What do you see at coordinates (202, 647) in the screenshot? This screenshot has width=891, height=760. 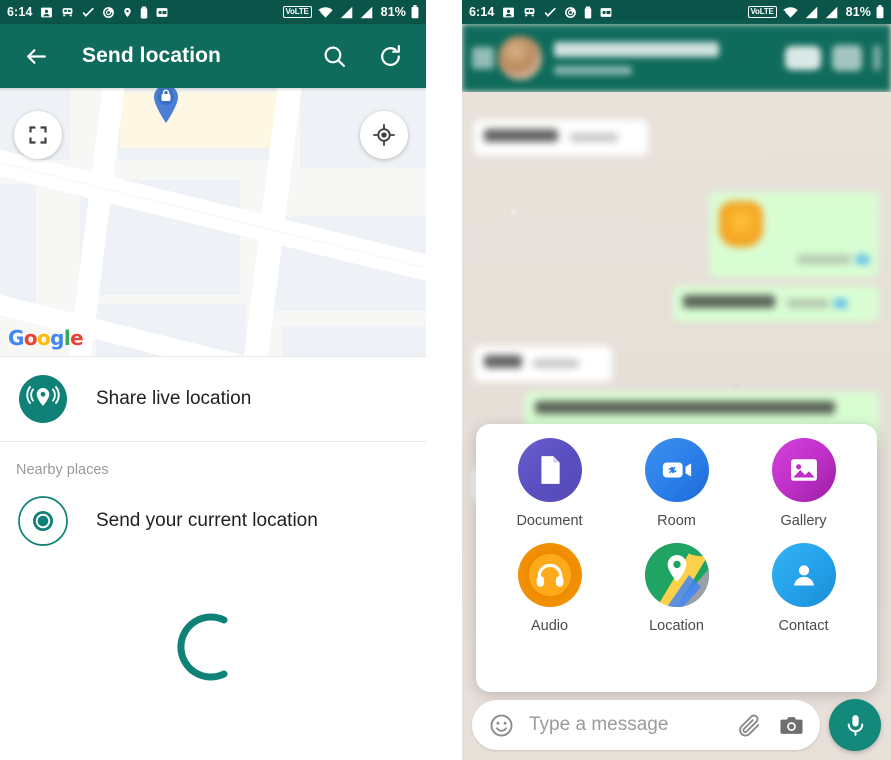 I see `loading-spinner-icon` at bounding box center [202, 647].